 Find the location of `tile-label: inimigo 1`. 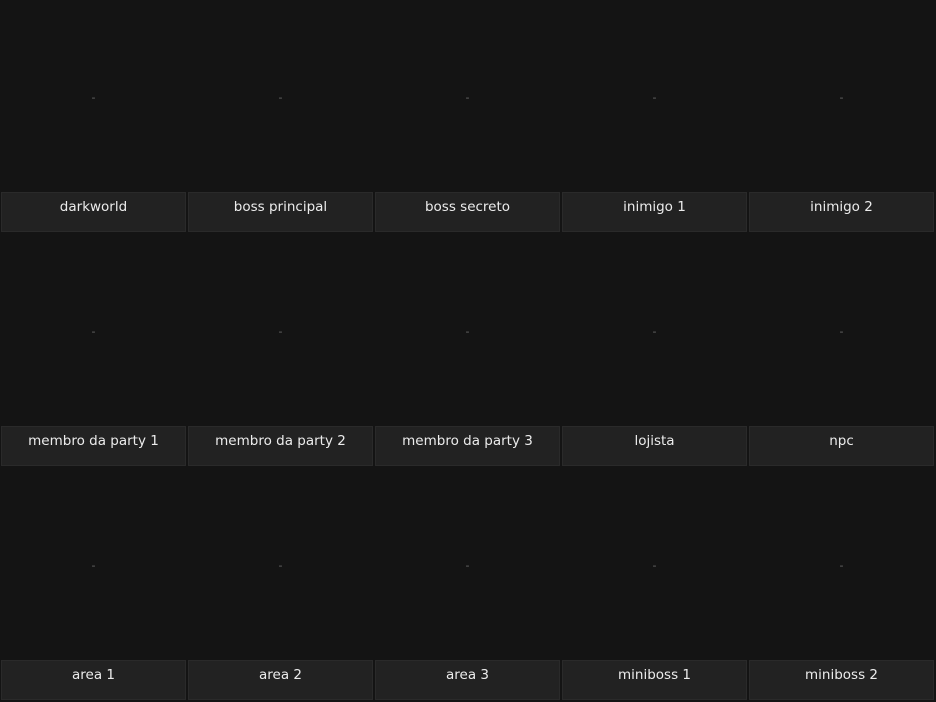

tile-label: inimigo 1 is located at coordinates (654, 207).